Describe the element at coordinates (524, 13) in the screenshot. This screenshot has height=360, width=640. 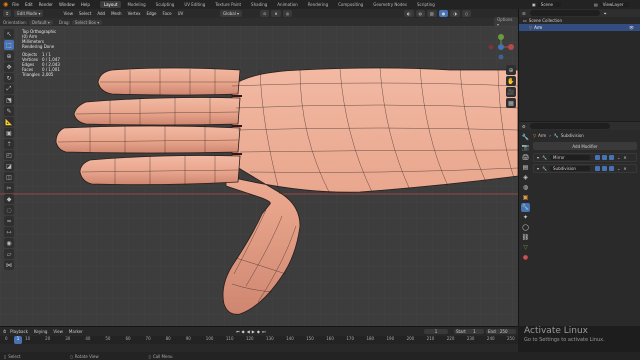
I see `outliner-editor-icon: ☰` at that location.